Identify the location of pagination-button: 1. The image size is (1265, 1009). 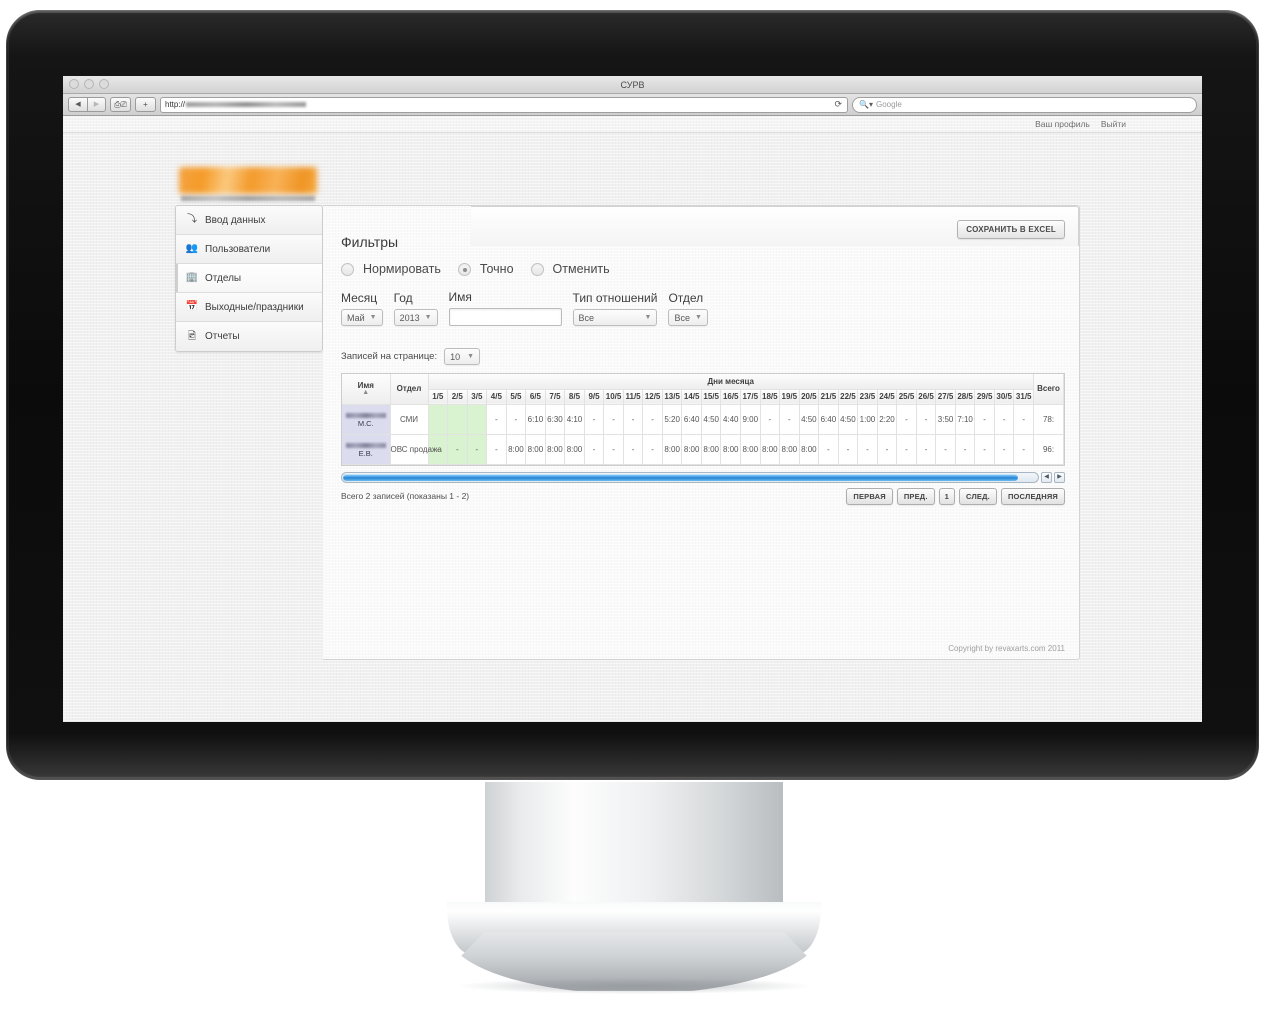
(947, 496).